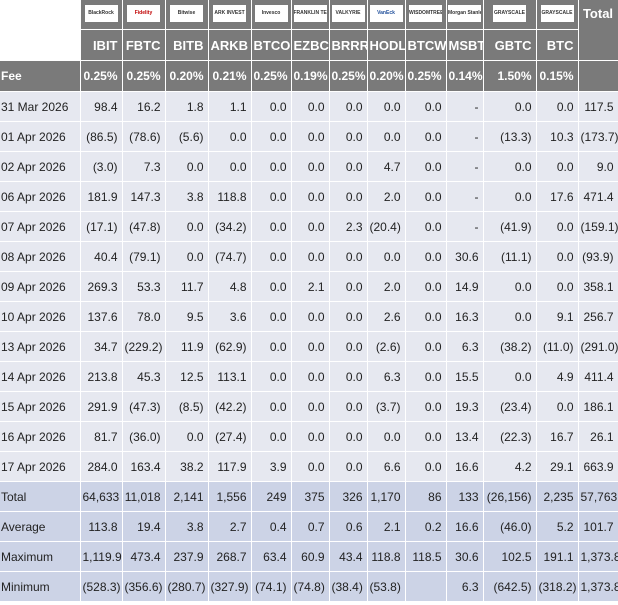  I want to click on summary-cell: 0.7, so click(310, 526).